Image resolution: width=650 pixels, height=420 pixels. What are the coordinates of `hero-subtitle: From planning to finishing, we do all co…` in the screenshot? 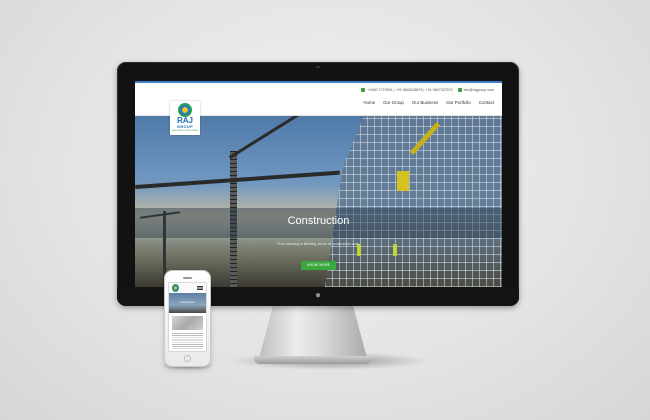 It's located at (318, 244).